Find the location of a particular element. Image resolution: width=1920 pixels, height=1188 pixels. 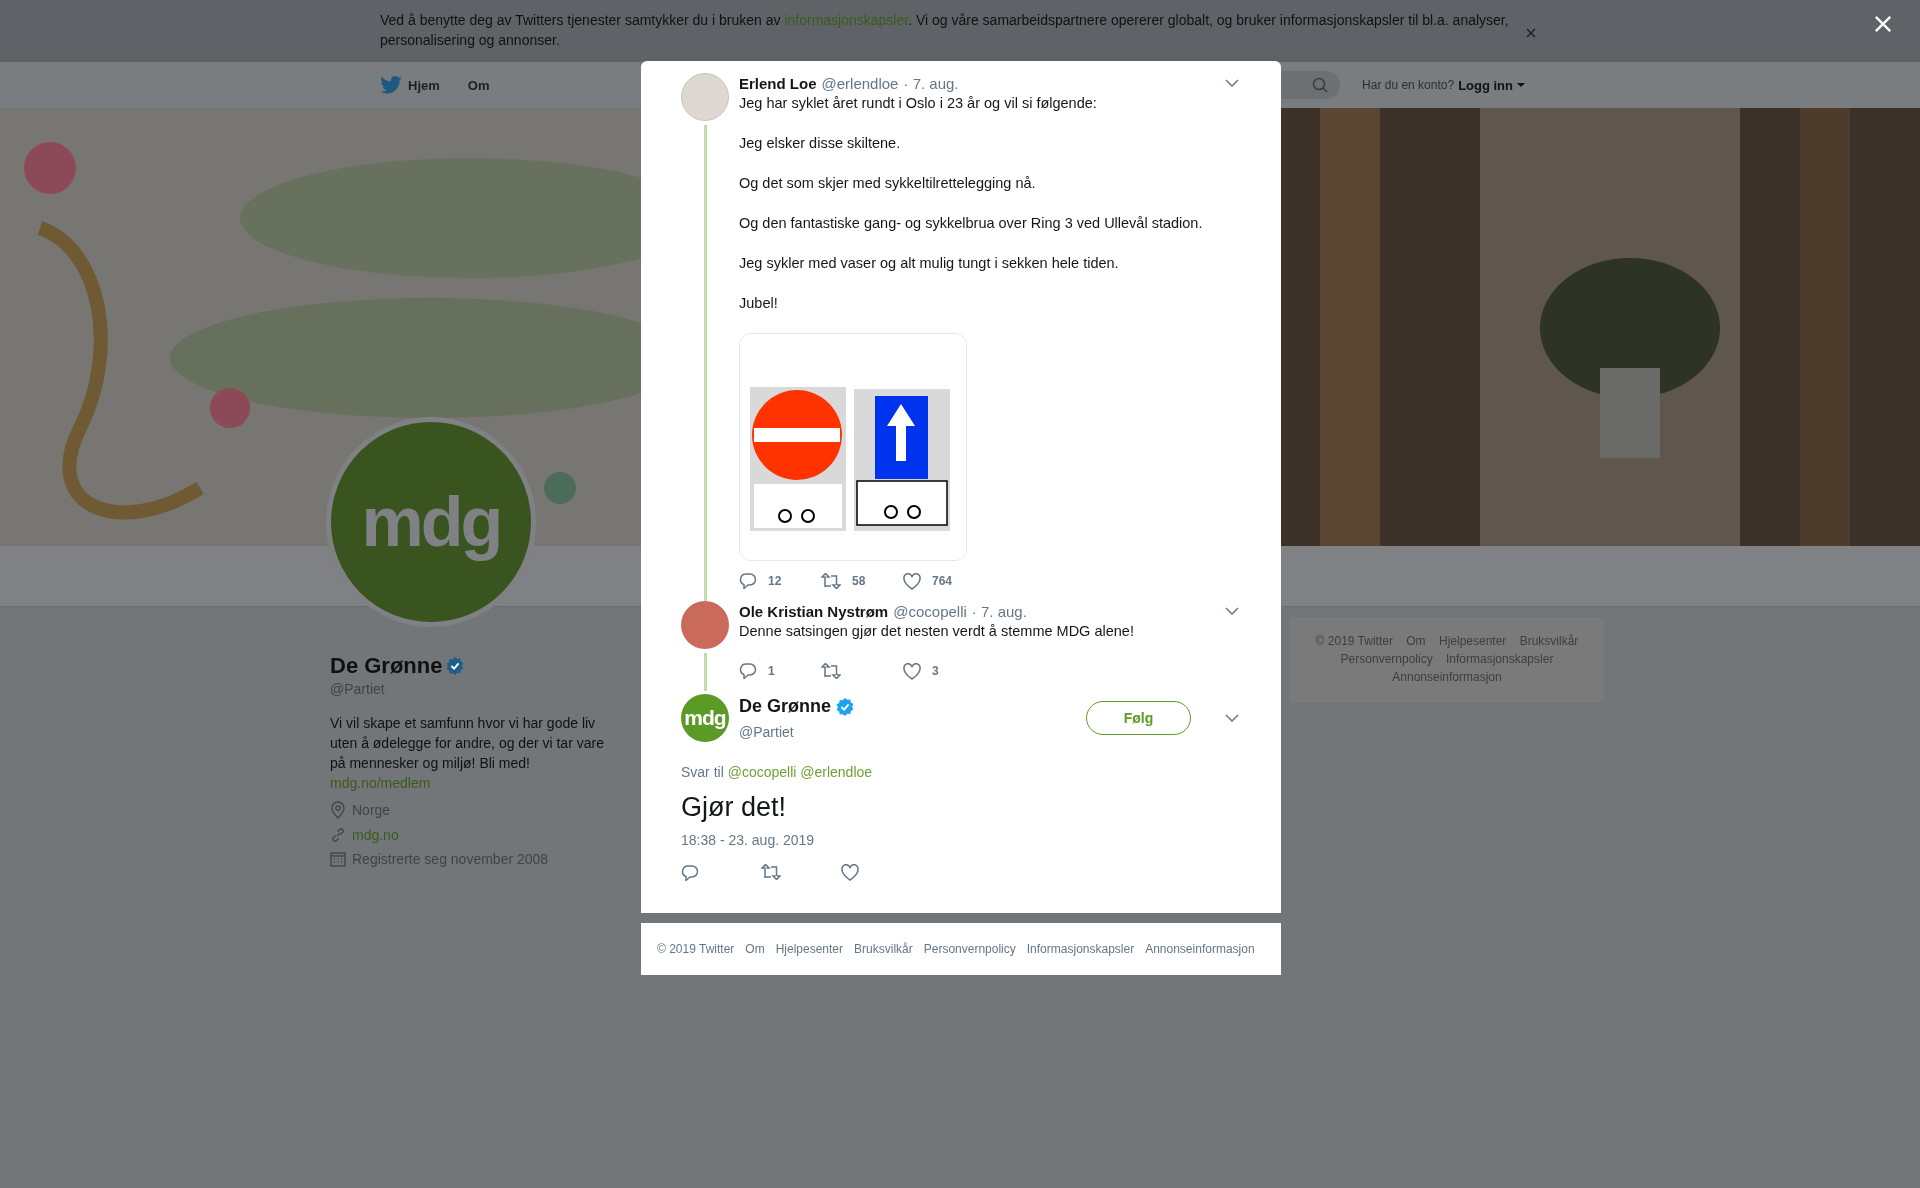

calendar-icon is located at coordinates (338, 859).